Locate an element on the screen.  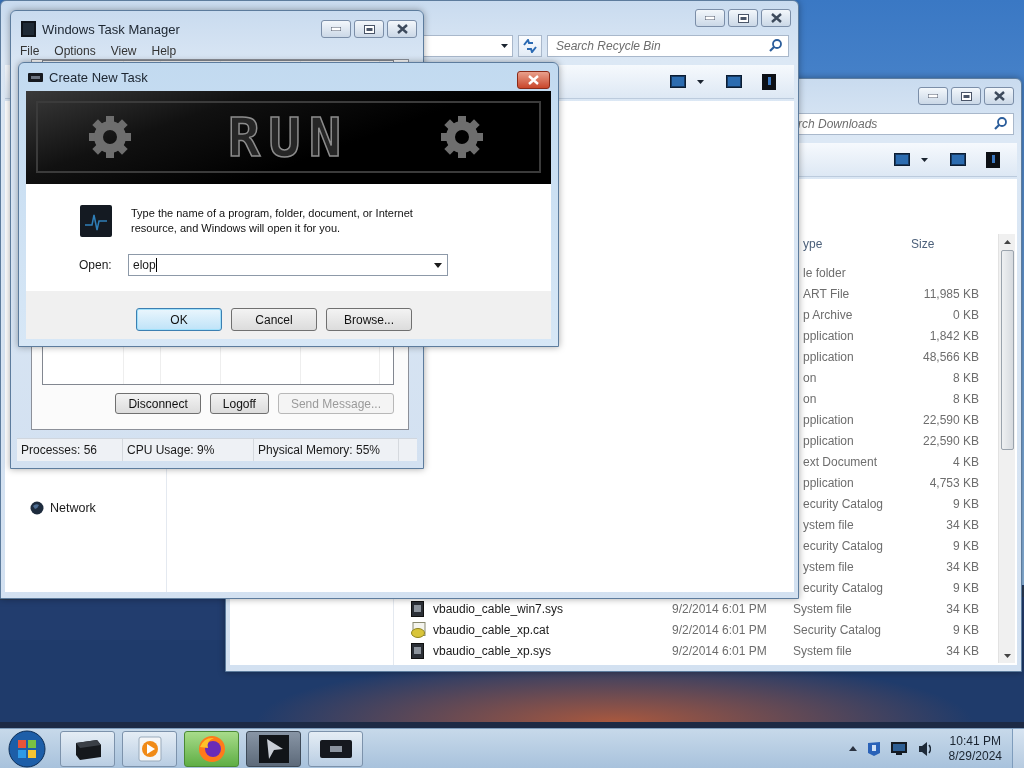
monitor-icon is located at coordinates (898, 748).